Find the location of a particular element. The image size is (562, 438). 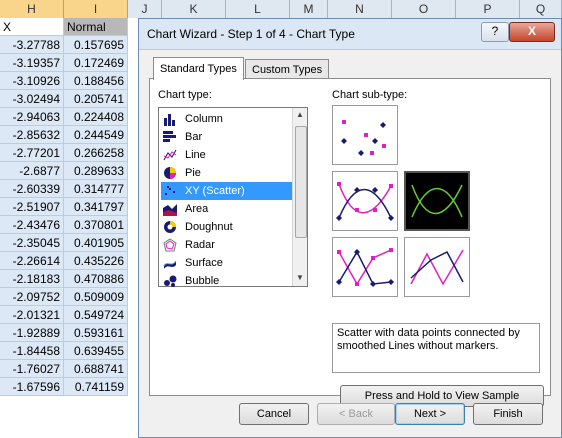

table-row: -2.85632 0.244549 is located at coordinates (64, 135).